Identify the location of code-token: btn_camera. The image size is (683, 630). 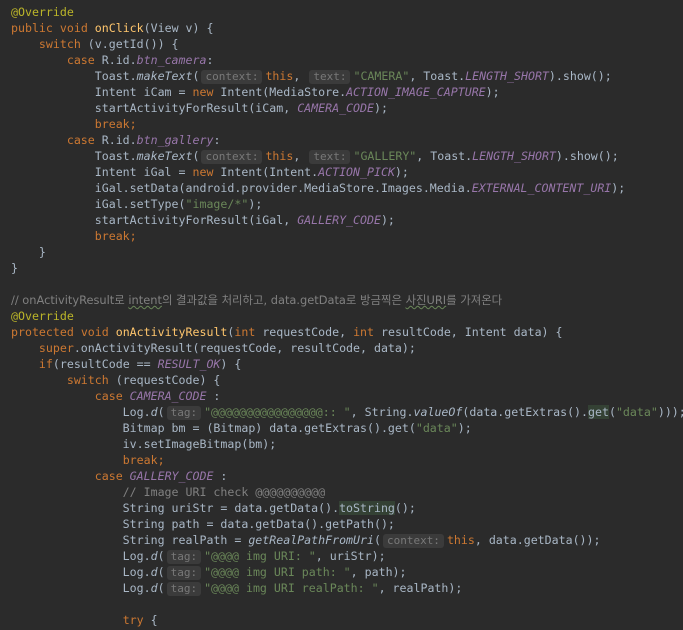
(171, 60).